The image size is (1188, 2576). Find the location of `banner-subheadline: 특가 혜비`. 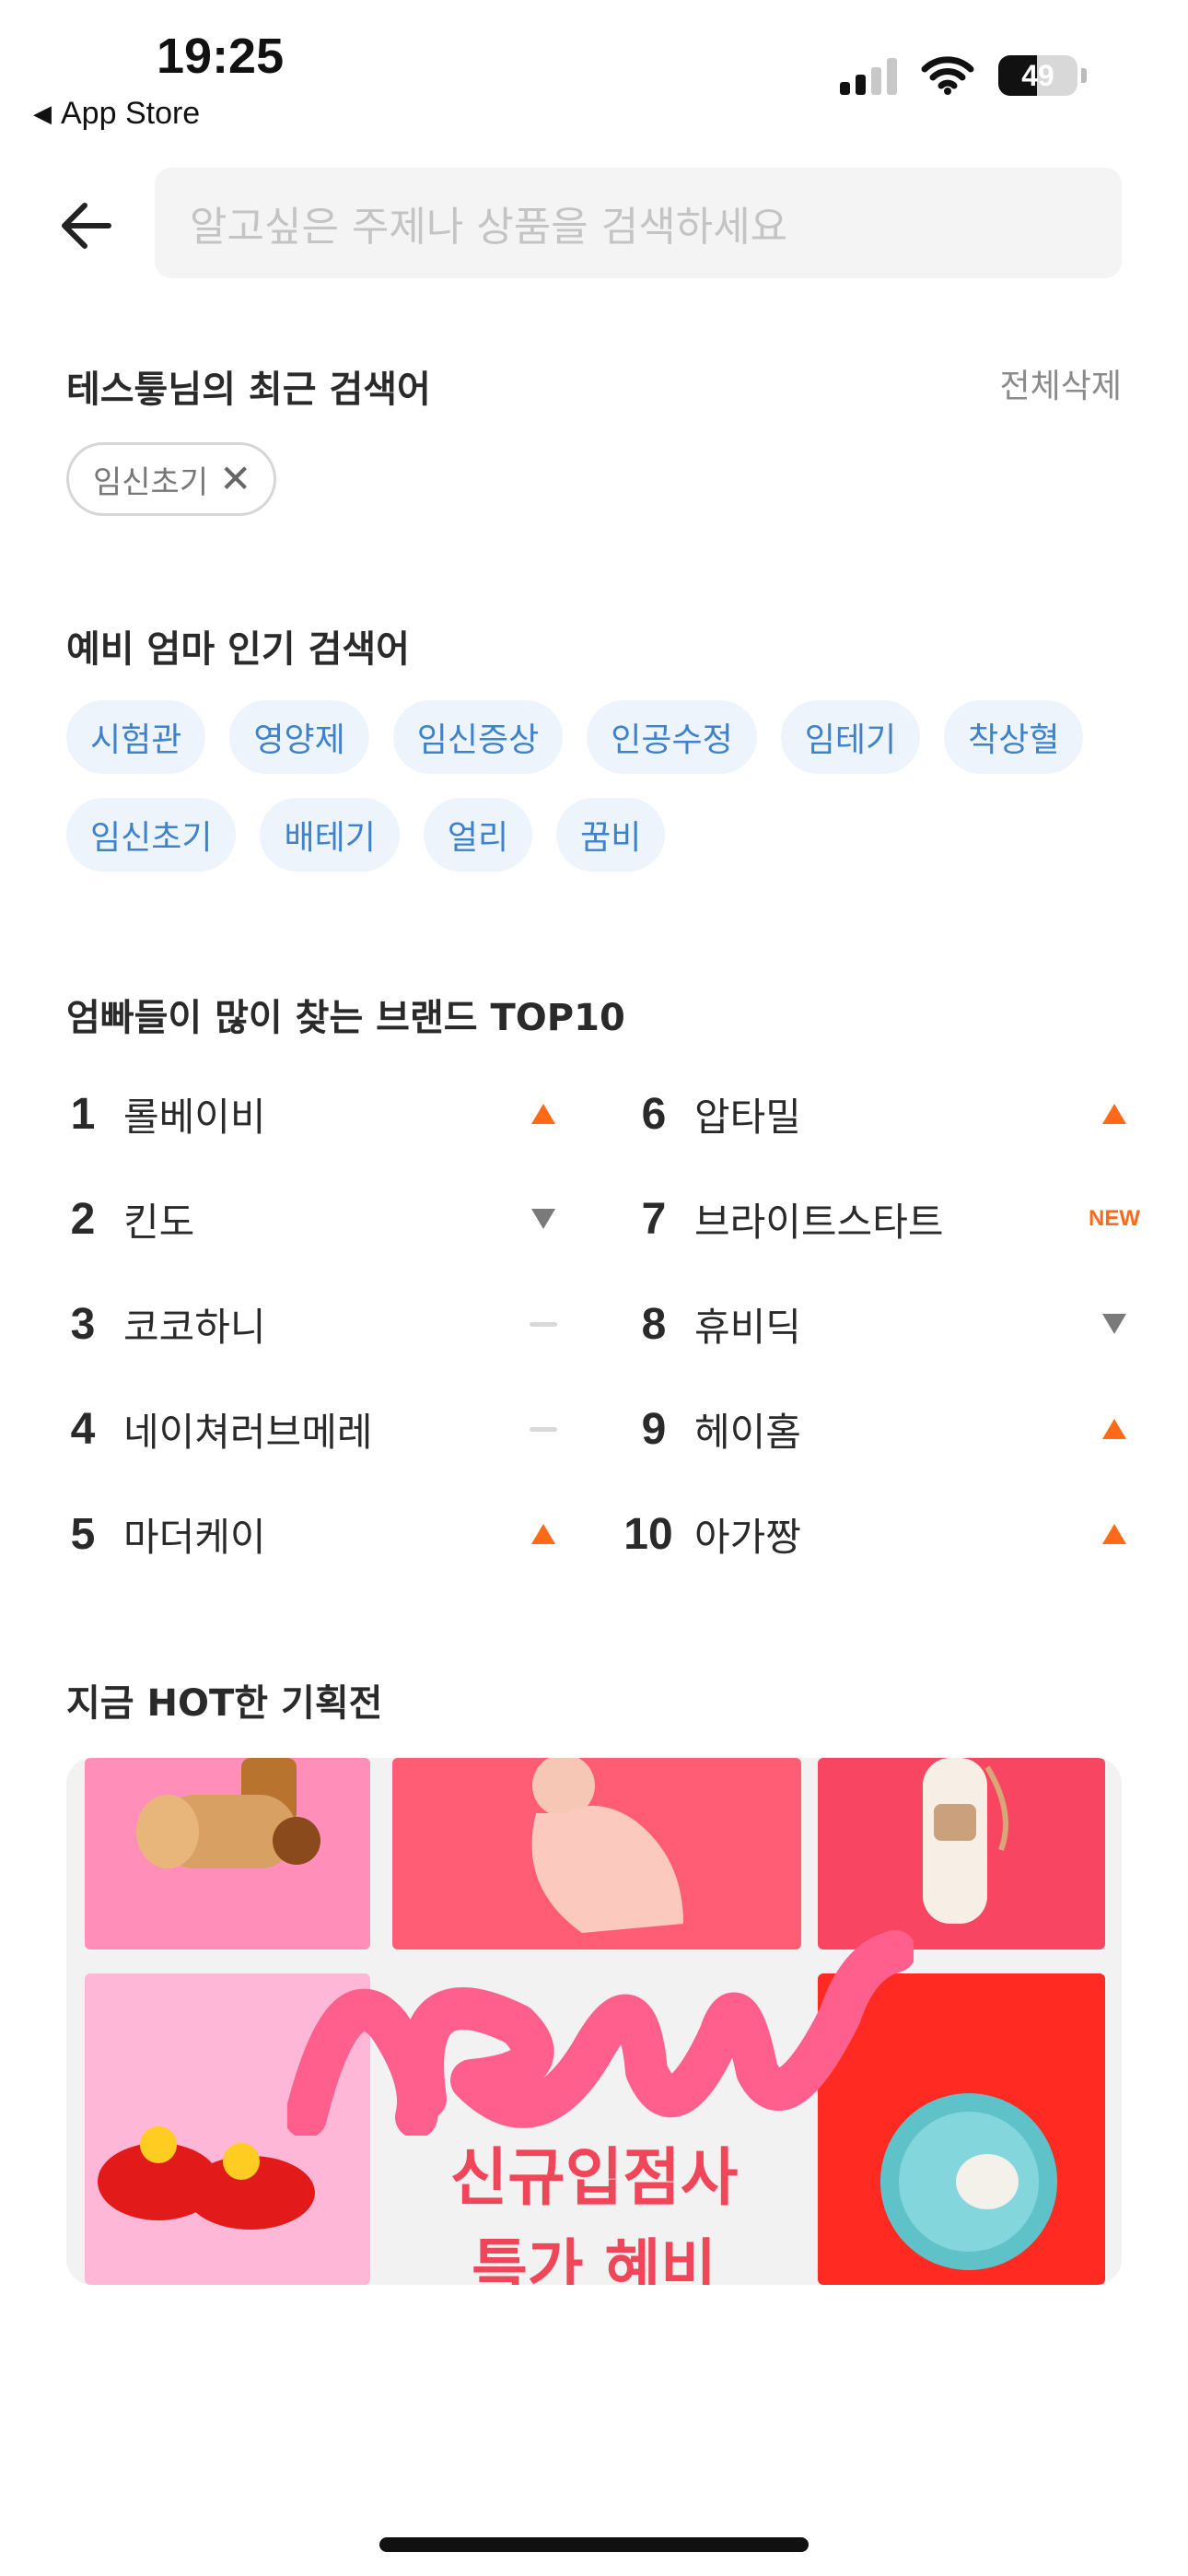

banner-subheadline: 특가 혜비 is located at coordinates (594, 2258).